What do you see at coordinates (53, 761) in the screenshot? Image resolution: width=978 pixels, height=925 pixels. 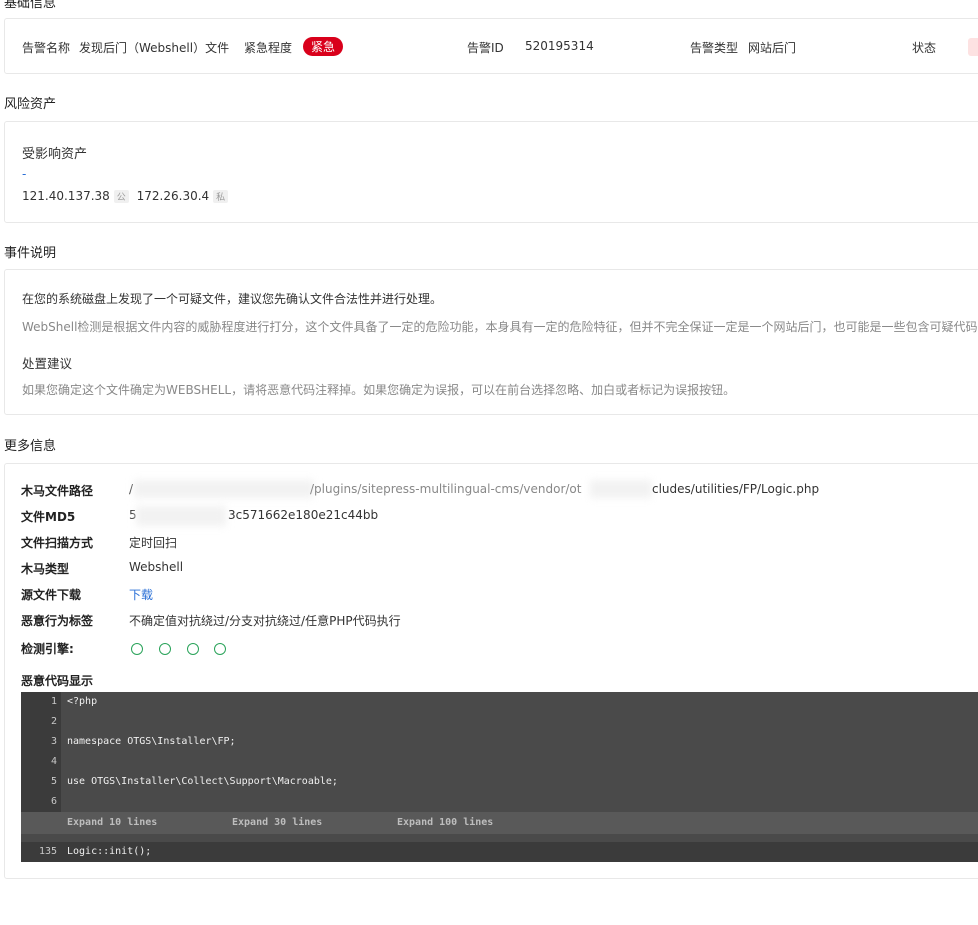 I see `line-number: 4` at bounding box center [53, 761].